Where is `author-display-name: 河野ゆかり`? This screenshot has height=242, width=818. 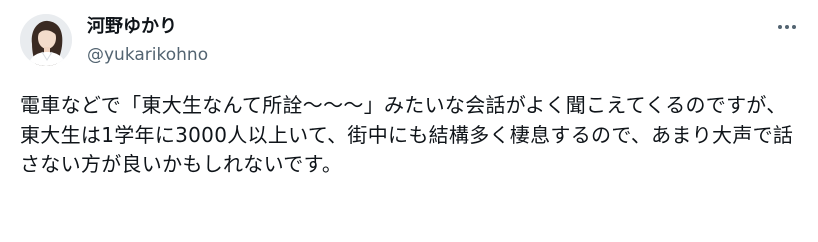 author-display-name: 河野ゆかり is located at coordinates (132, 27).